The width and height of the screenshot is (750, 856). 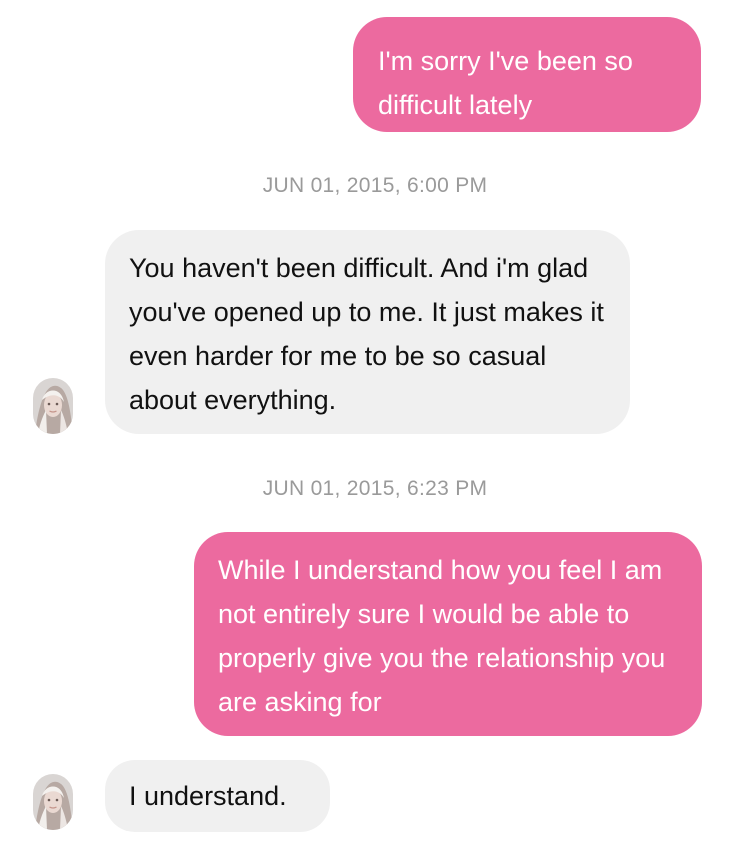 What do you see at coordinates (375, 488) in the screenshot?
I see `message-timestamp: JUN 01, 2015, 6:23 PM` at bounding box center [375, 488].